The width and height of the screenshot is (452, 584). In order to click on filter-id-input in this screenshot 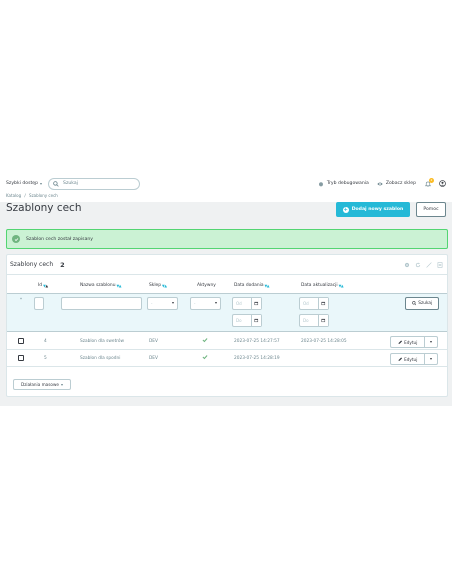, I will do `click(39, 303)`.